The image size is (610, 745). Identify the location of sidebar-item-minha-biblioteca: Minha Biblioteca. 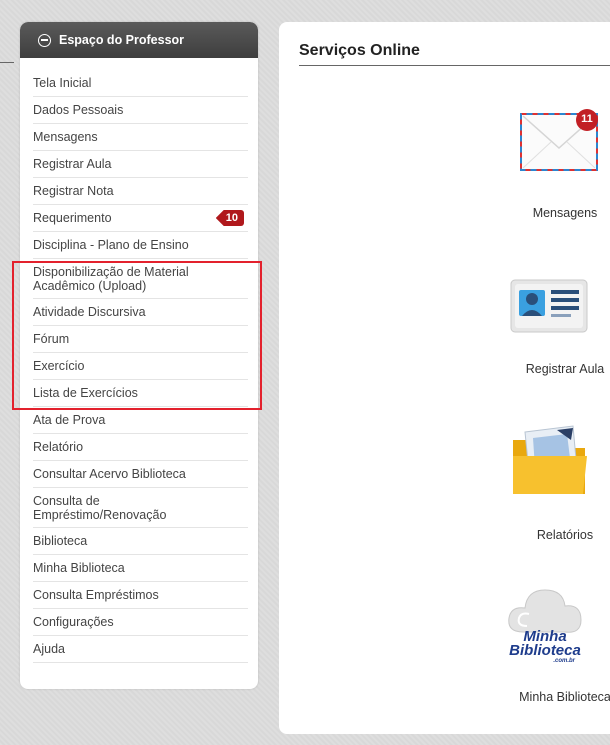
(140, 568).